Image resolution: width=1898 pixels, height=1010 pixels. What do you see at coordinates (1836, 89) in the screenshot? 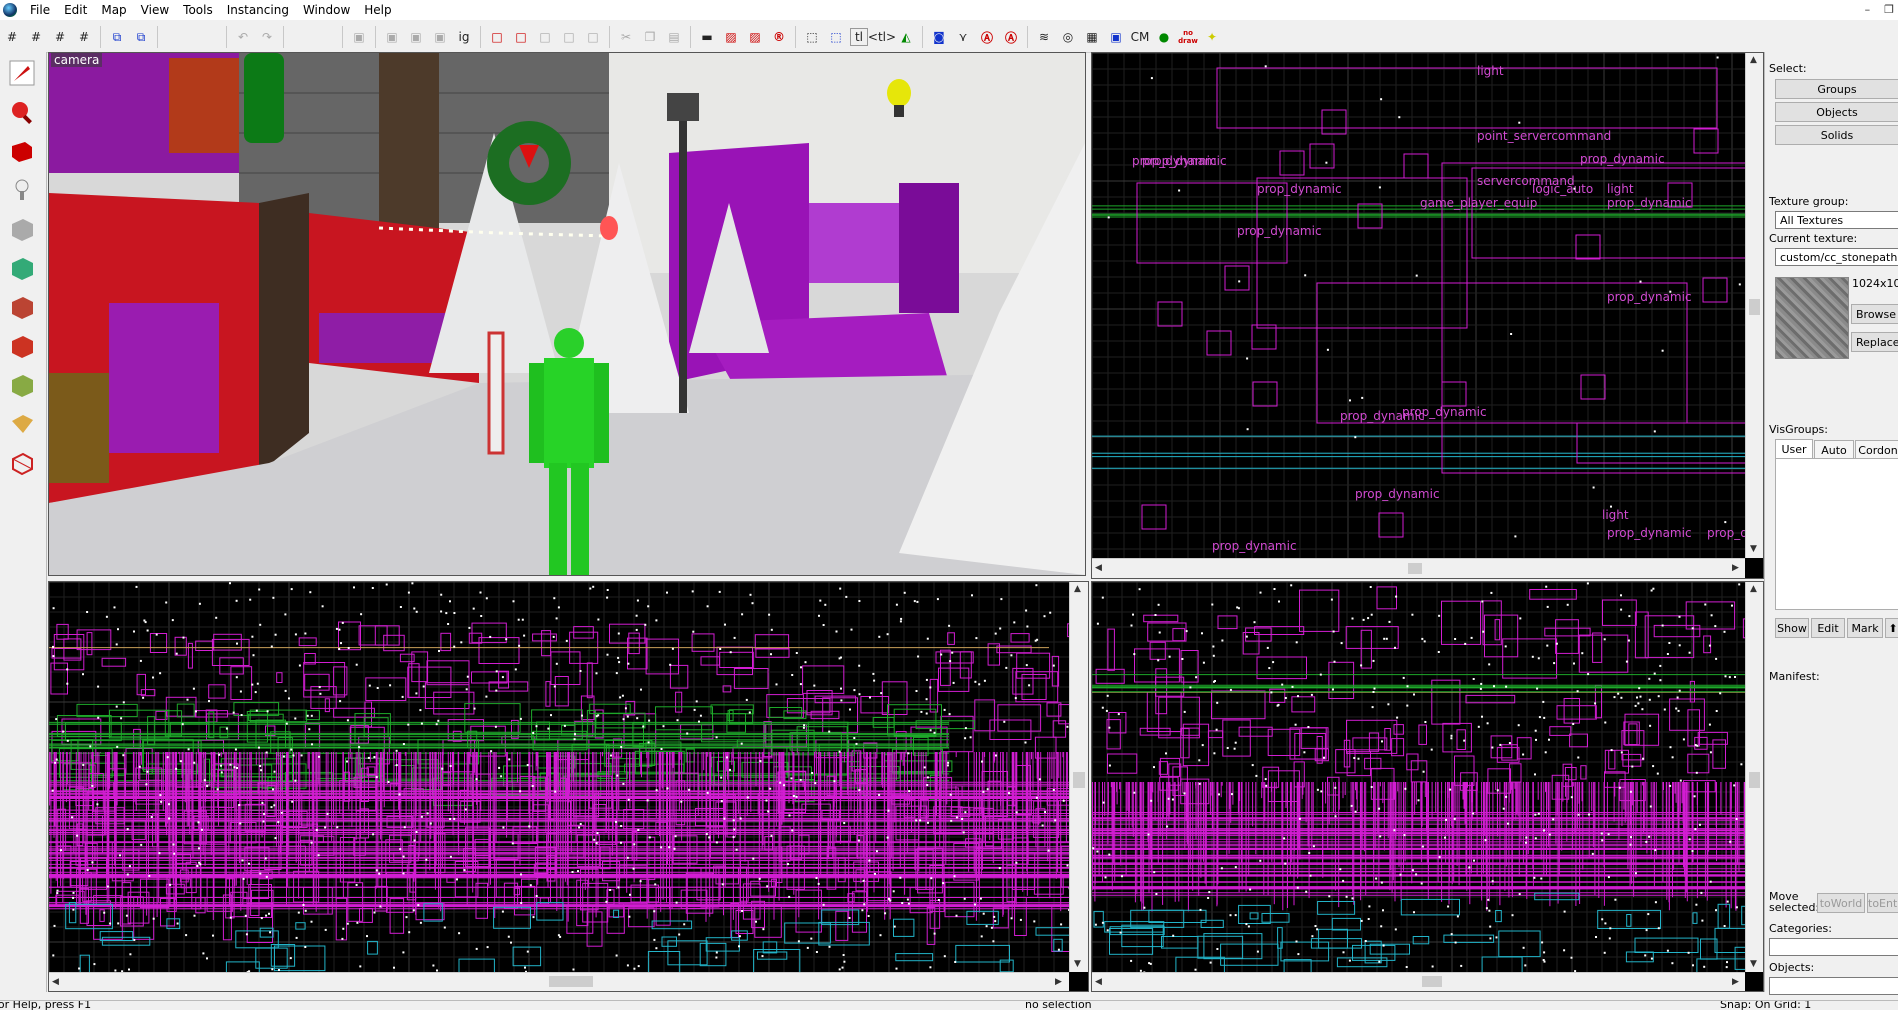
I see `groups-button: Groups` at bounding box center [1836, 89].